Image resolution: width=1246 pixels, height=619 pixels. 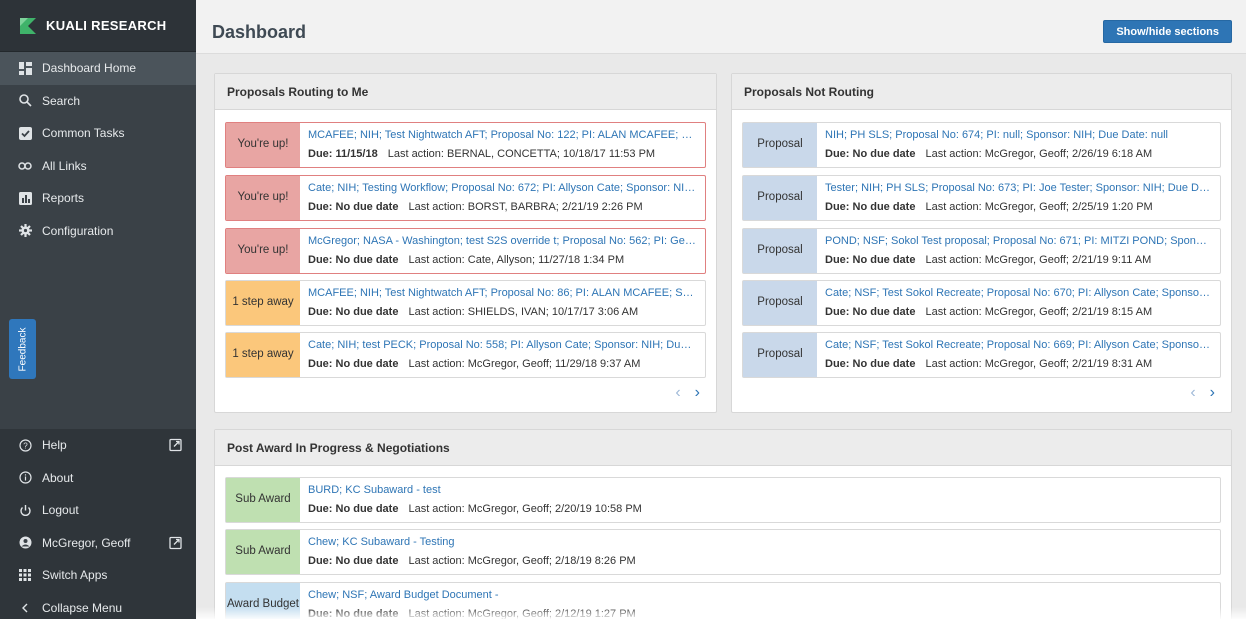 What do you see at coordinates (1167, 31) in the screenshot?
I see `show-hide-sections-button: Show/hide sections` at bounding box center [1167, 31].